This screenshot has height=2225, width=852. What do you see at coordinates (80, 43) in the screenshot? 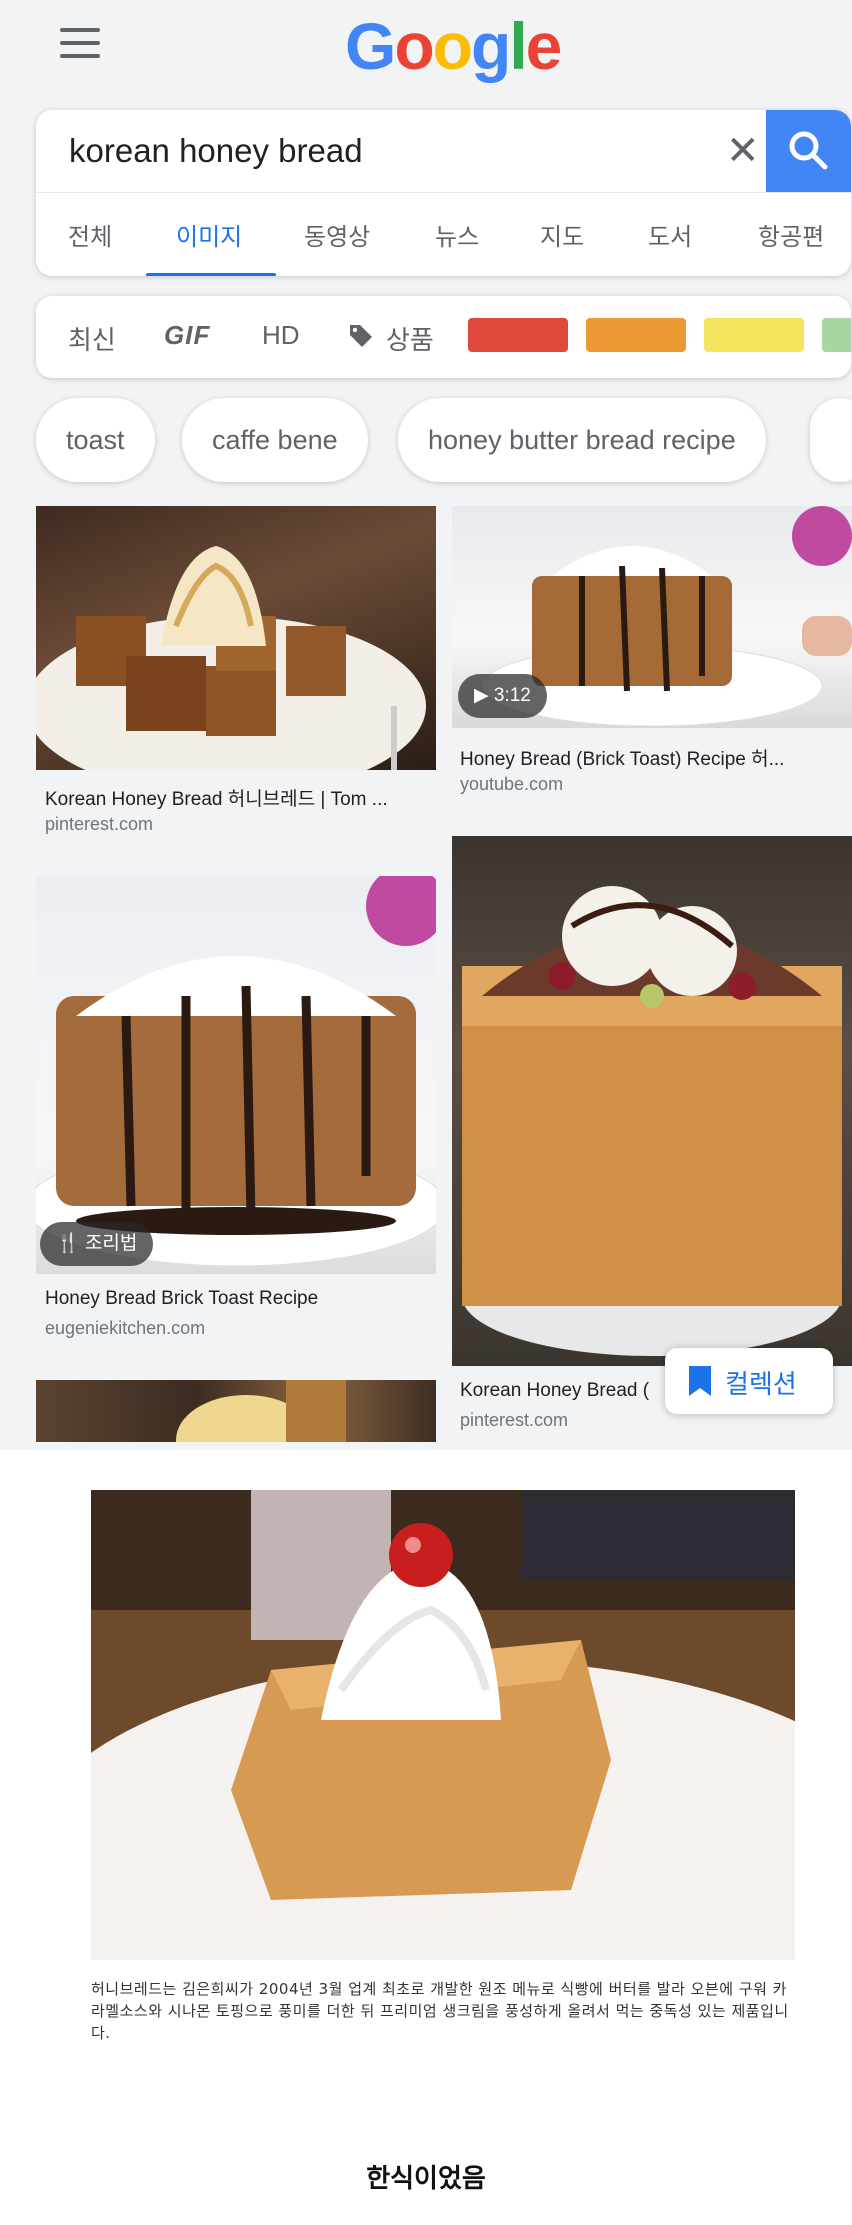
I see `menu-icon` at bounding box center [80, 43].